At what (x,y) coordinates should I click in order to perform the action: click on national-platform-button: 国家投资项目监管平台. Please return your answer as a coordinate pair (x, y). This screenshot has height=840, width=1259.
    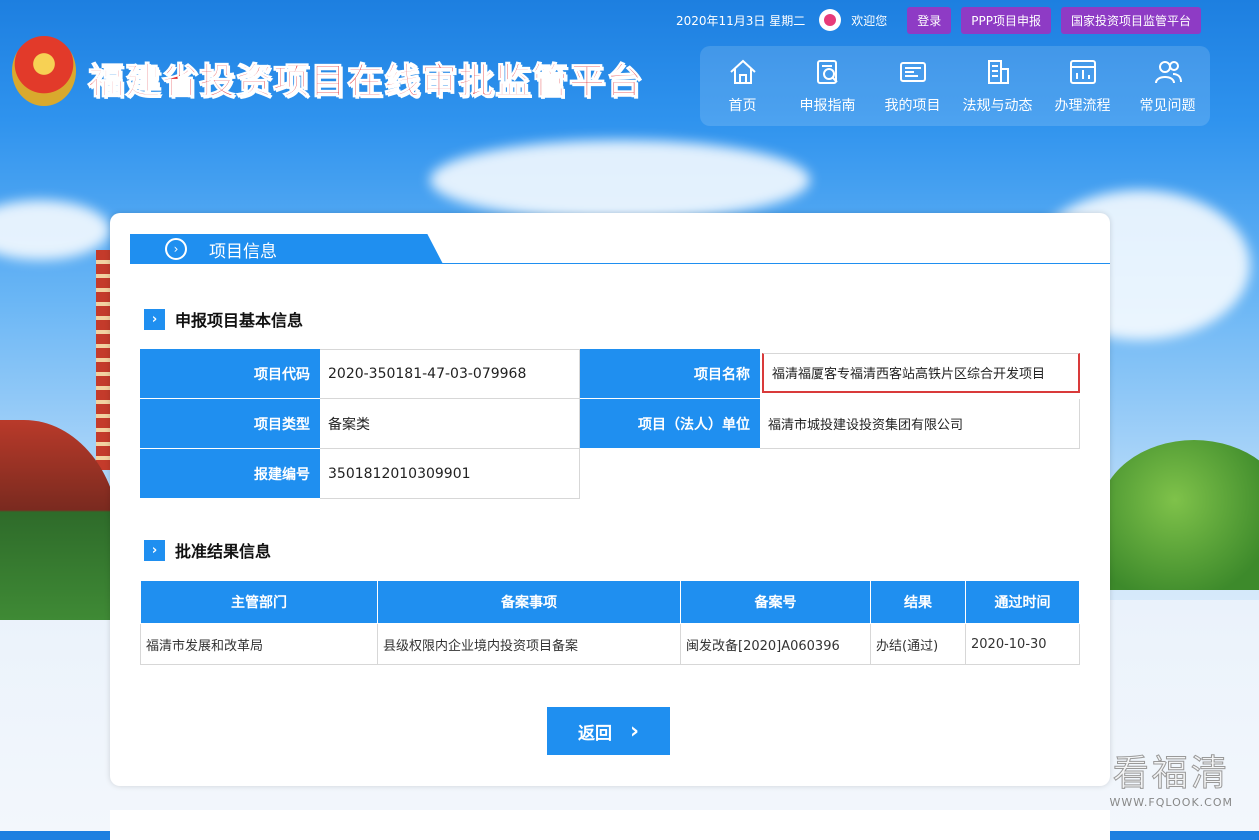
    Looking at the image, I should click on (1130, 20).